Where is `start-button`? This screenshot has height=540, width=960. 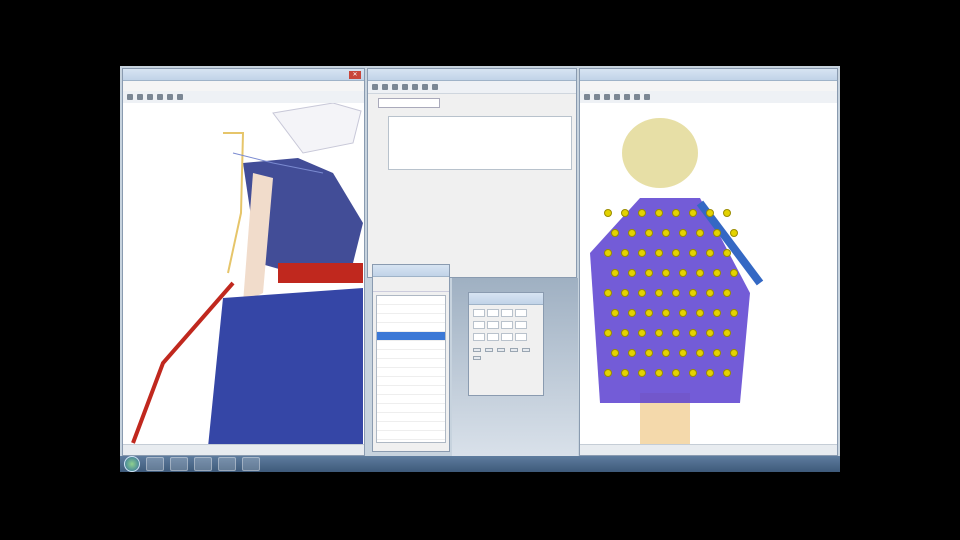 start-button is located at coordinates (132, 464).